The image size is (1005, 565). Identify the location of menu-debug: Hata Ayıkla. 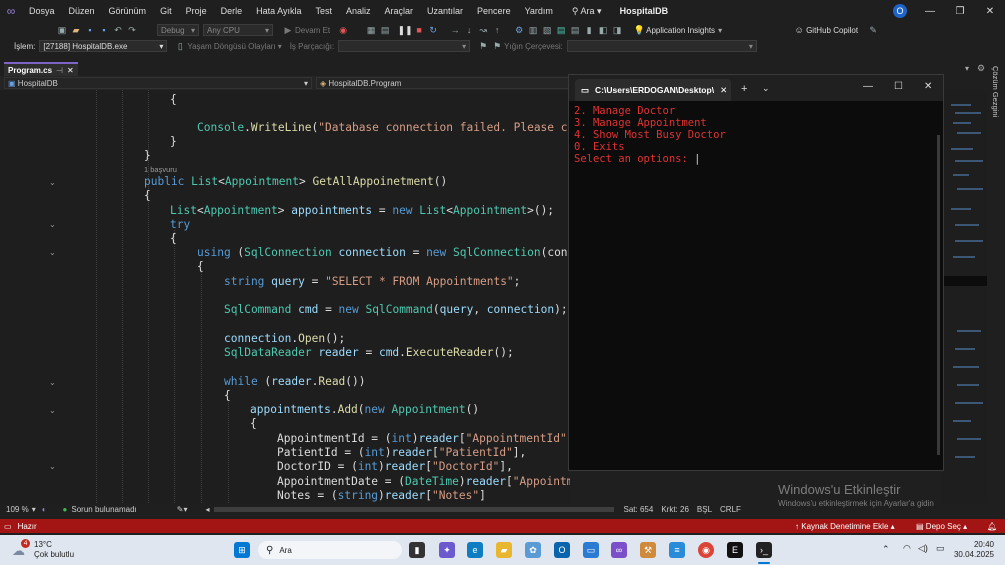
(278, 11).